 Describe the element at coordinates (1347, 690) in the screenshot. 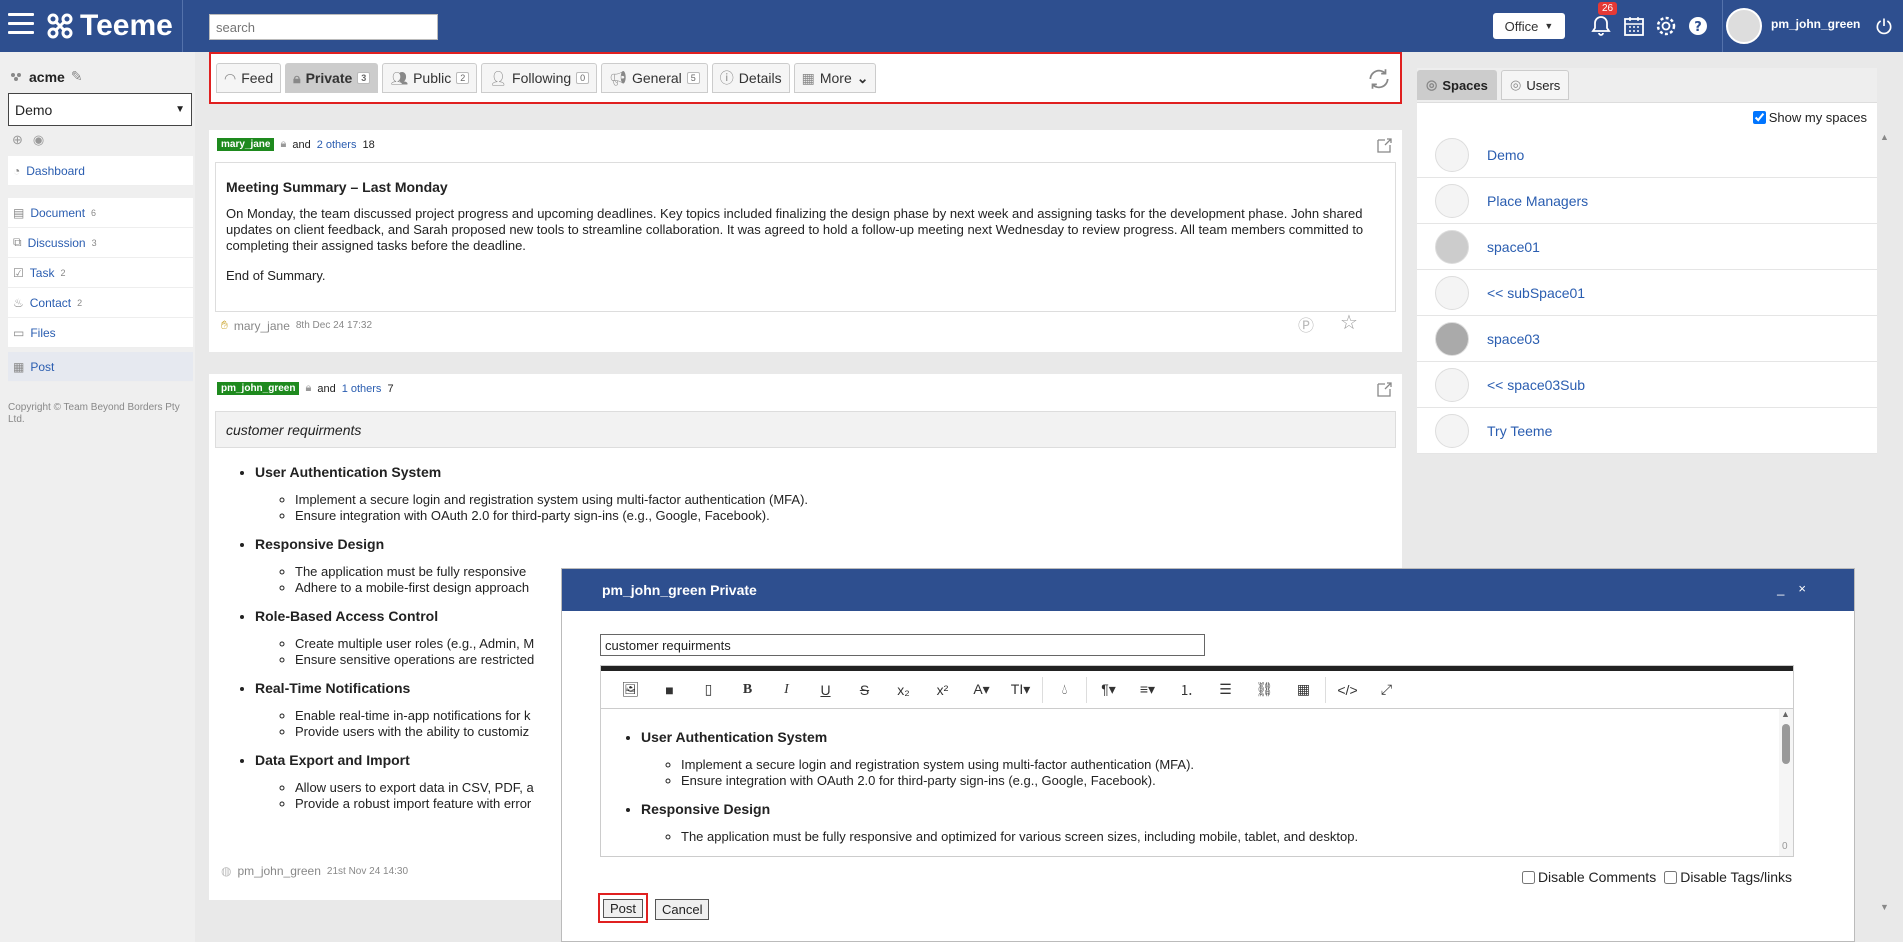

I see `code-view-icon: </>` at that location.